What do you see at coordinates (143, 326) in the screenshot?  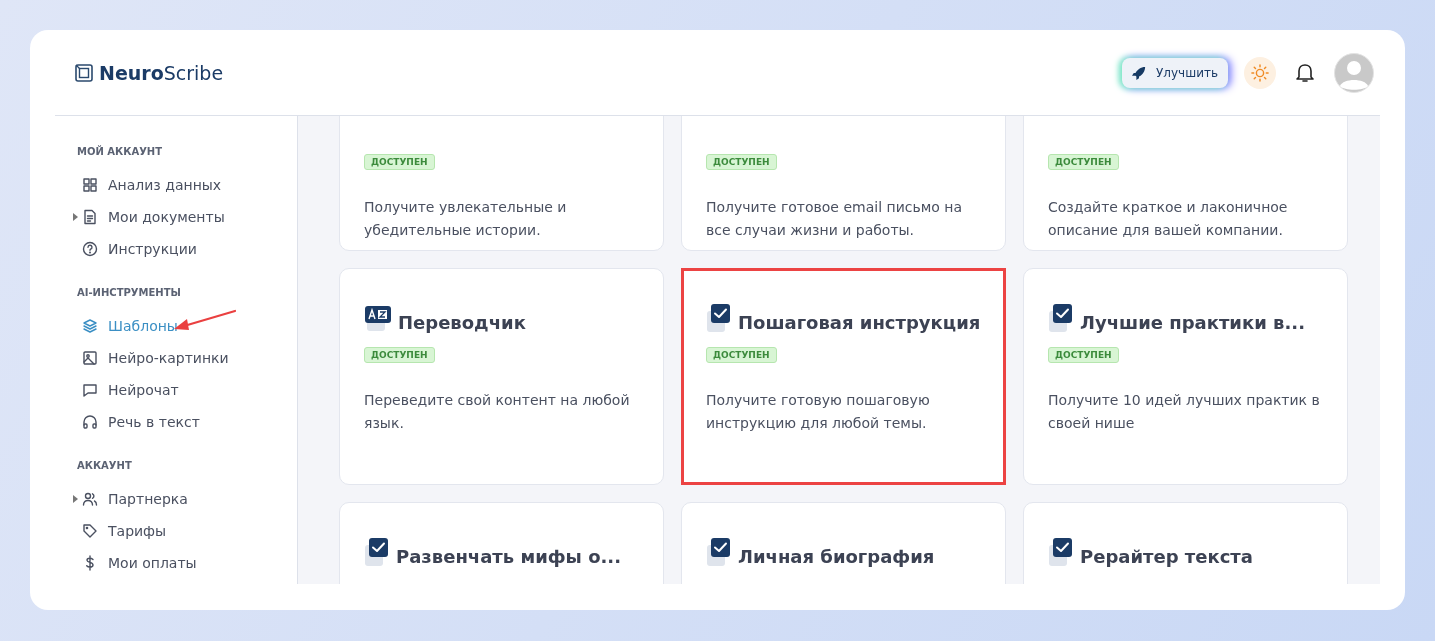 I see `sidebar-item: Шаблоны` at bounding box center [143, 326].